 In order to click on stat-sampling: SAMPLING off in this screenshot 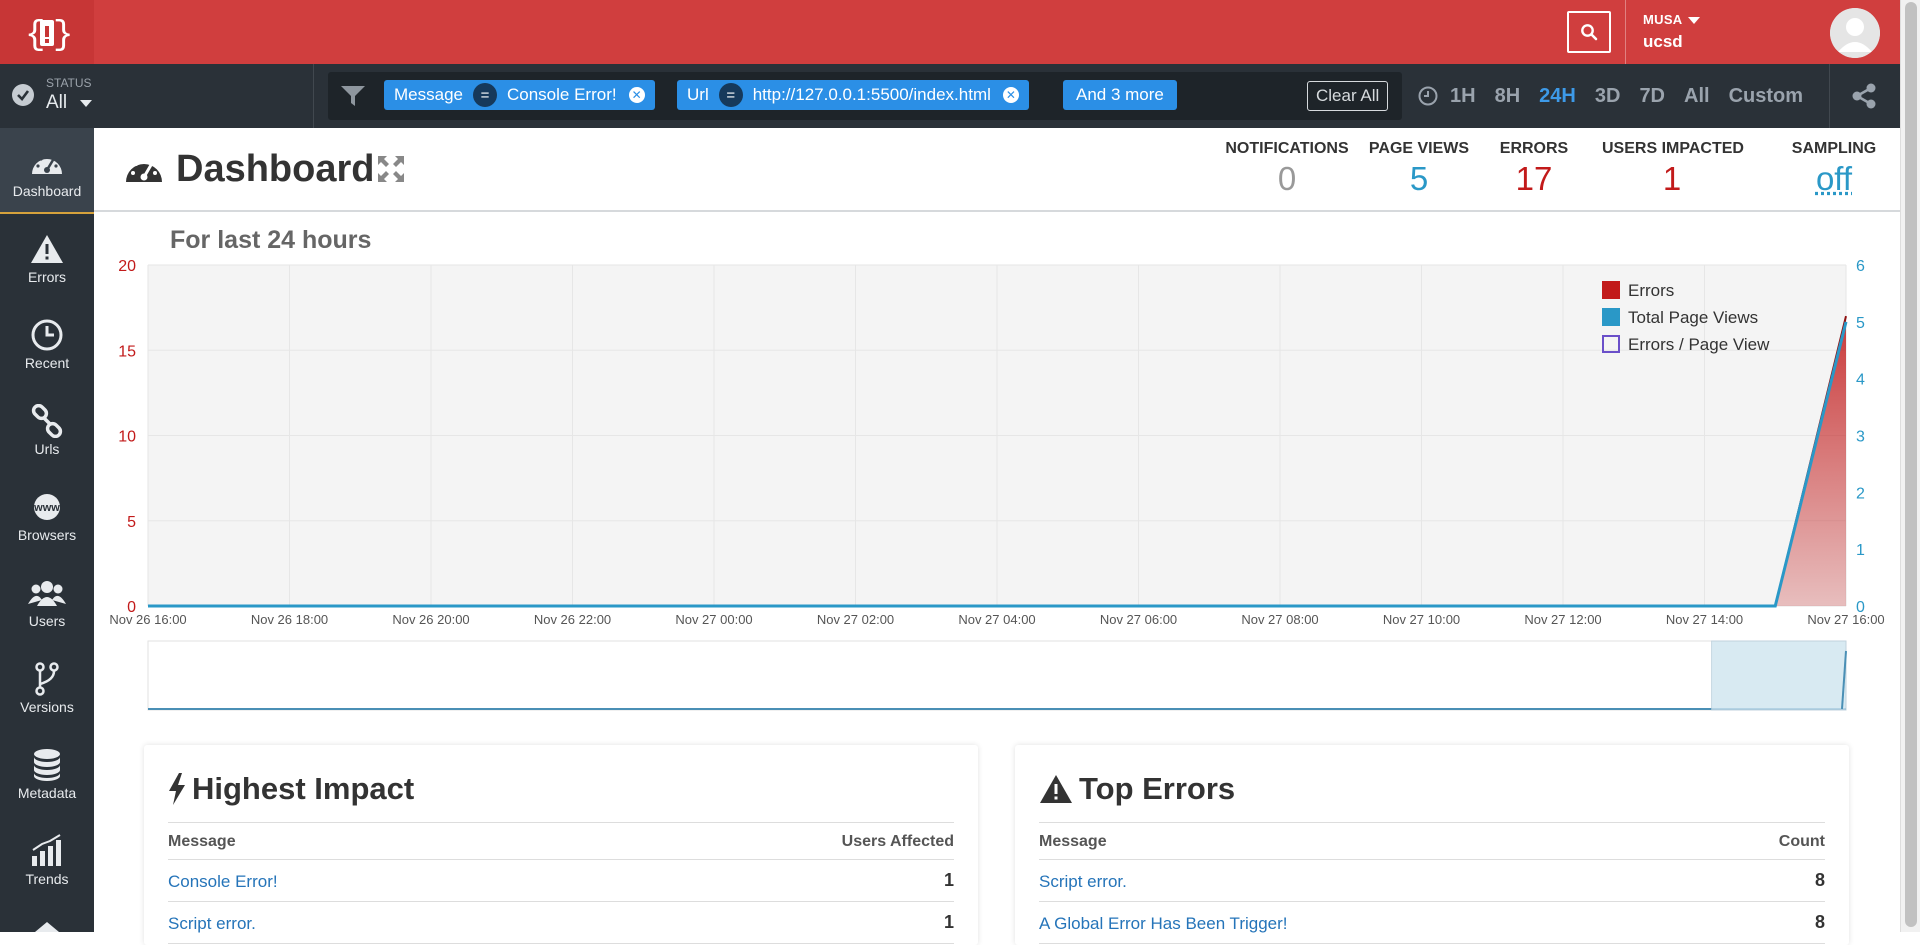, I will do `click(1834, 169)`.